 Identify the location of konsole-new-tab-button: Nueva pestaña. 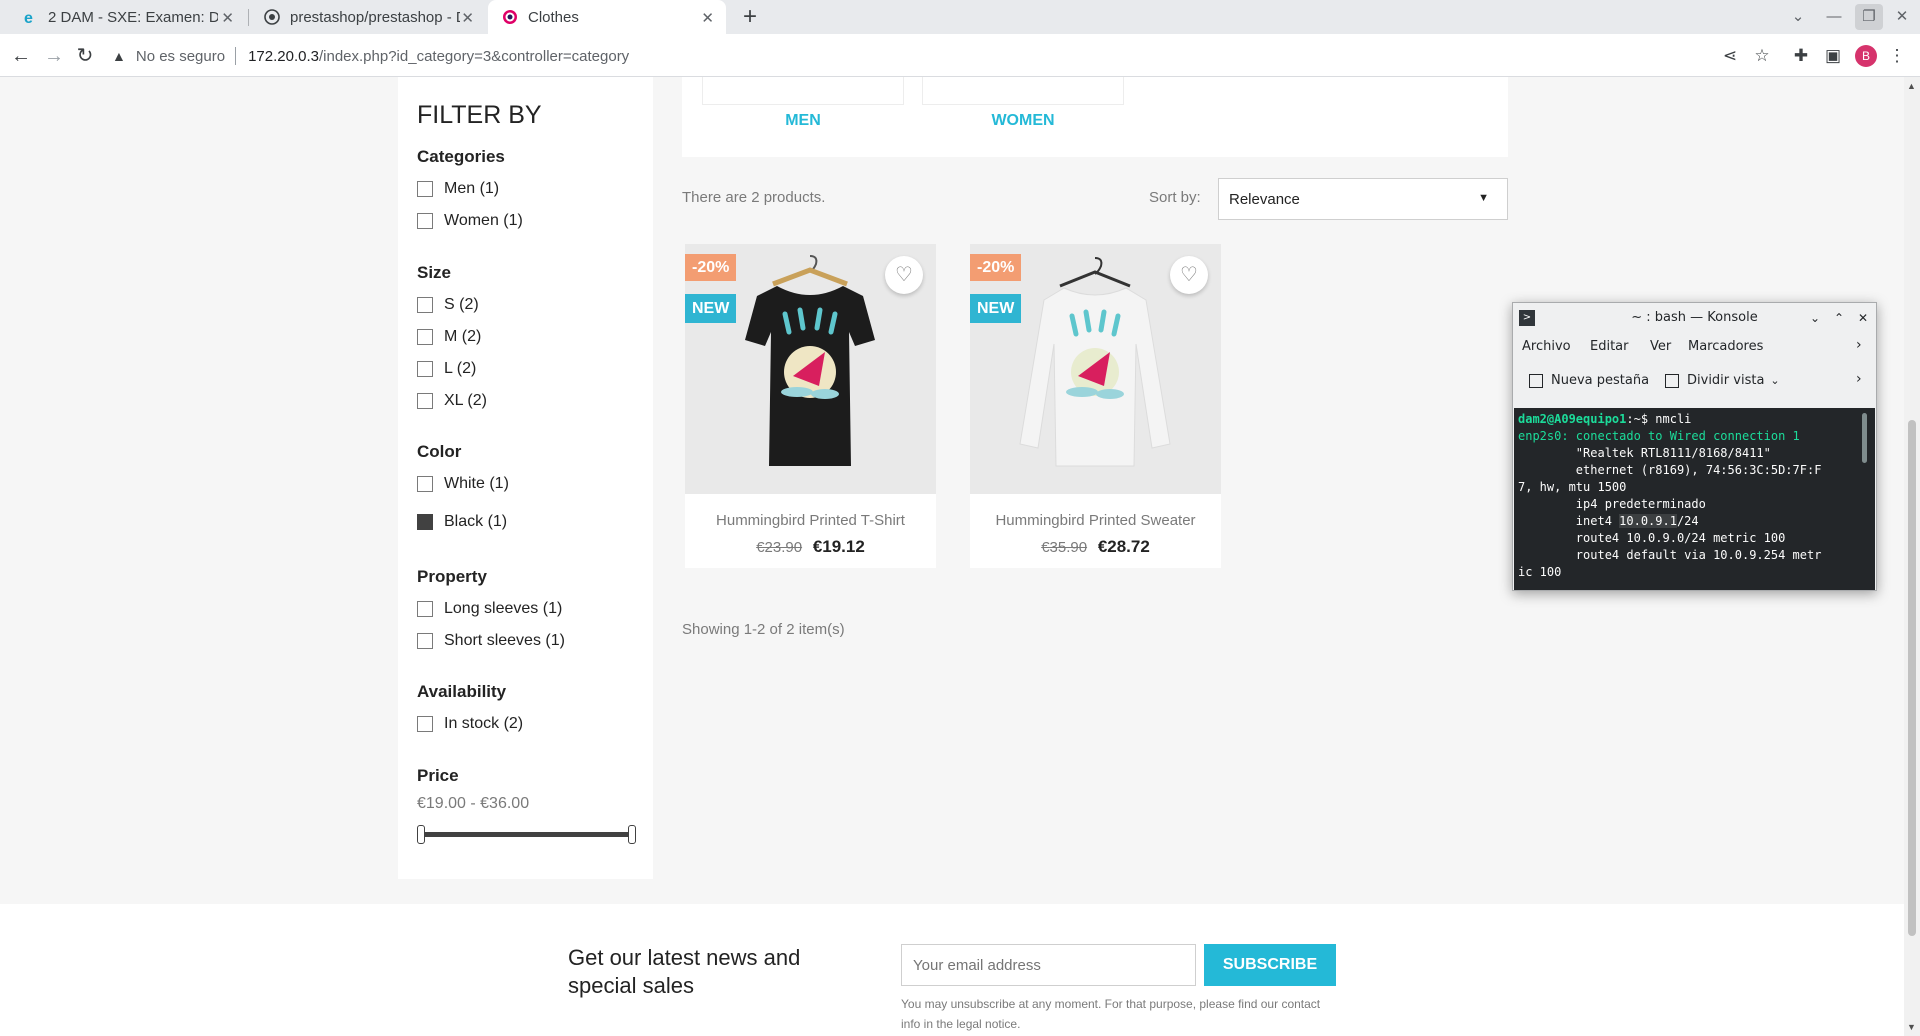
(1589, 380).